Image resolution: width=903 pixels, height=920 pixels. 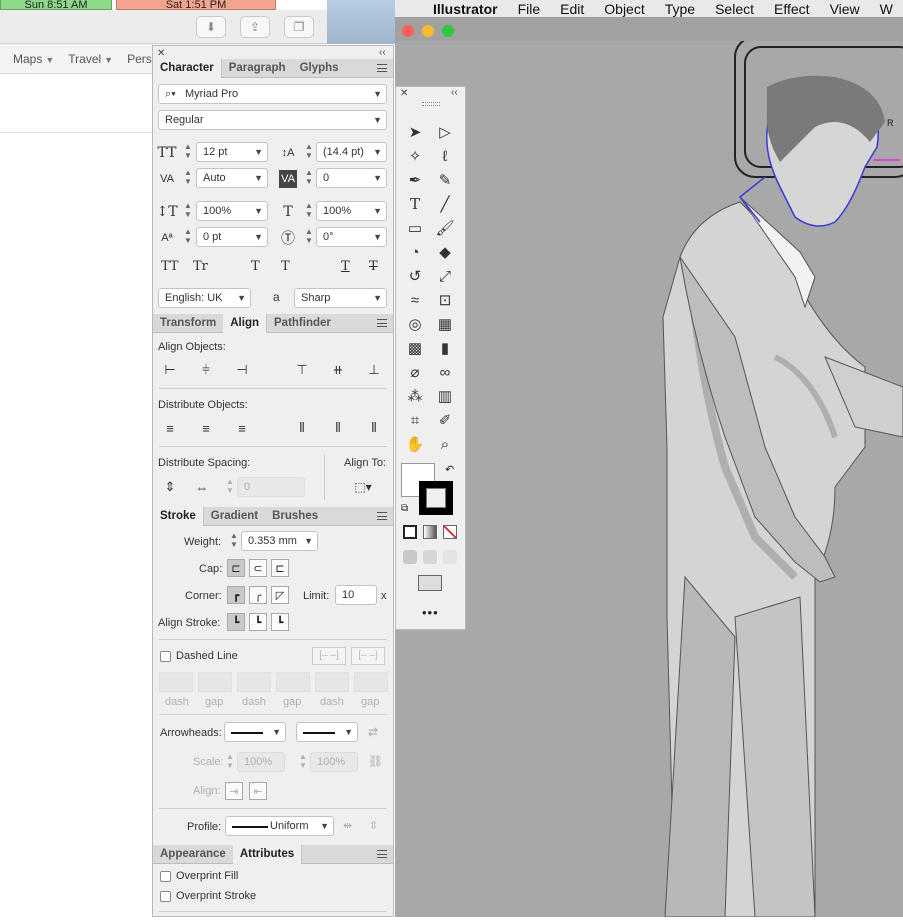 I want to click on draw-inside-icon, so click(x=450, y=557).